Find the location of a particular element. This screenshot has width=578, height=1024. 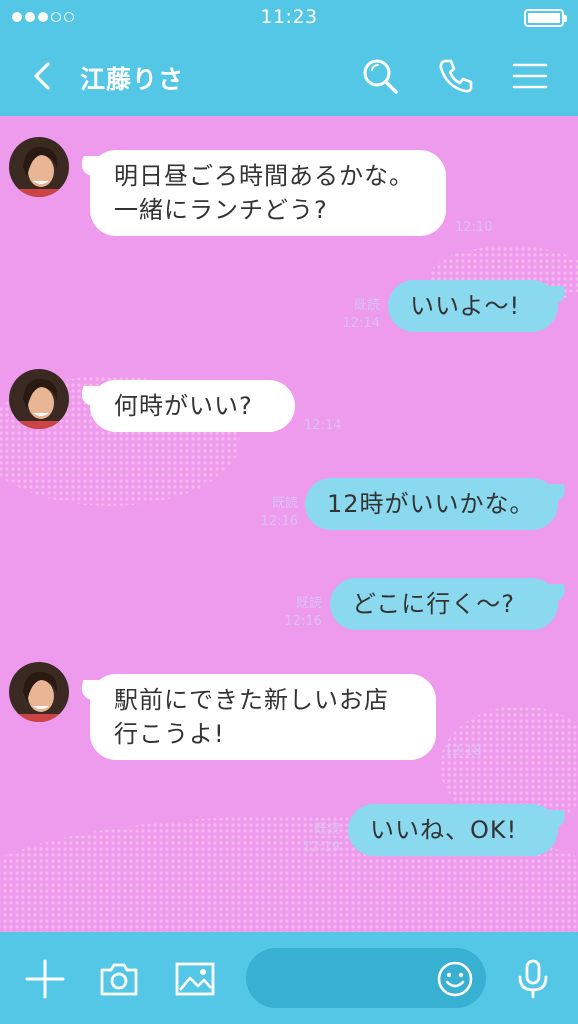

top-bar: 11:23 江藤りさ is located at coordinates (289, 58).